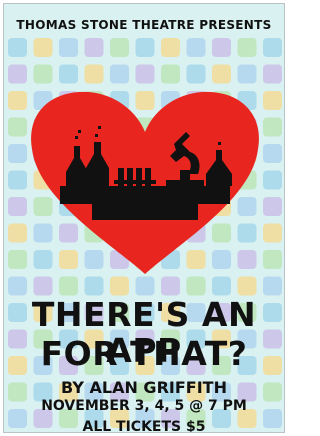 Image resolution: width=320 pixels, height=436 pixels. What do you see at coordinates (144, 387) in the screenshot?
I see `byline: BY ALAN GRIFFITH` at bounding box center [144, 387].